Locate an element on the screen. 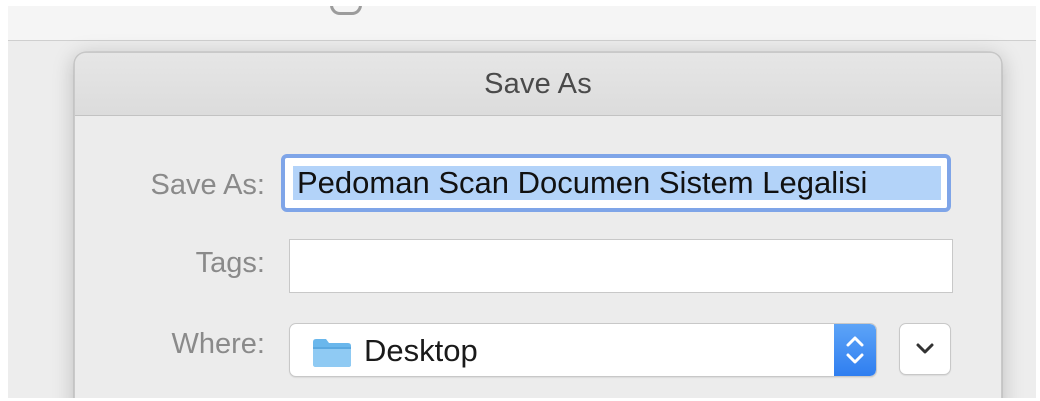 The width and height of the screenshot is (1040, 401). up-down-chevron-icon is located at coordinates (855, 350).